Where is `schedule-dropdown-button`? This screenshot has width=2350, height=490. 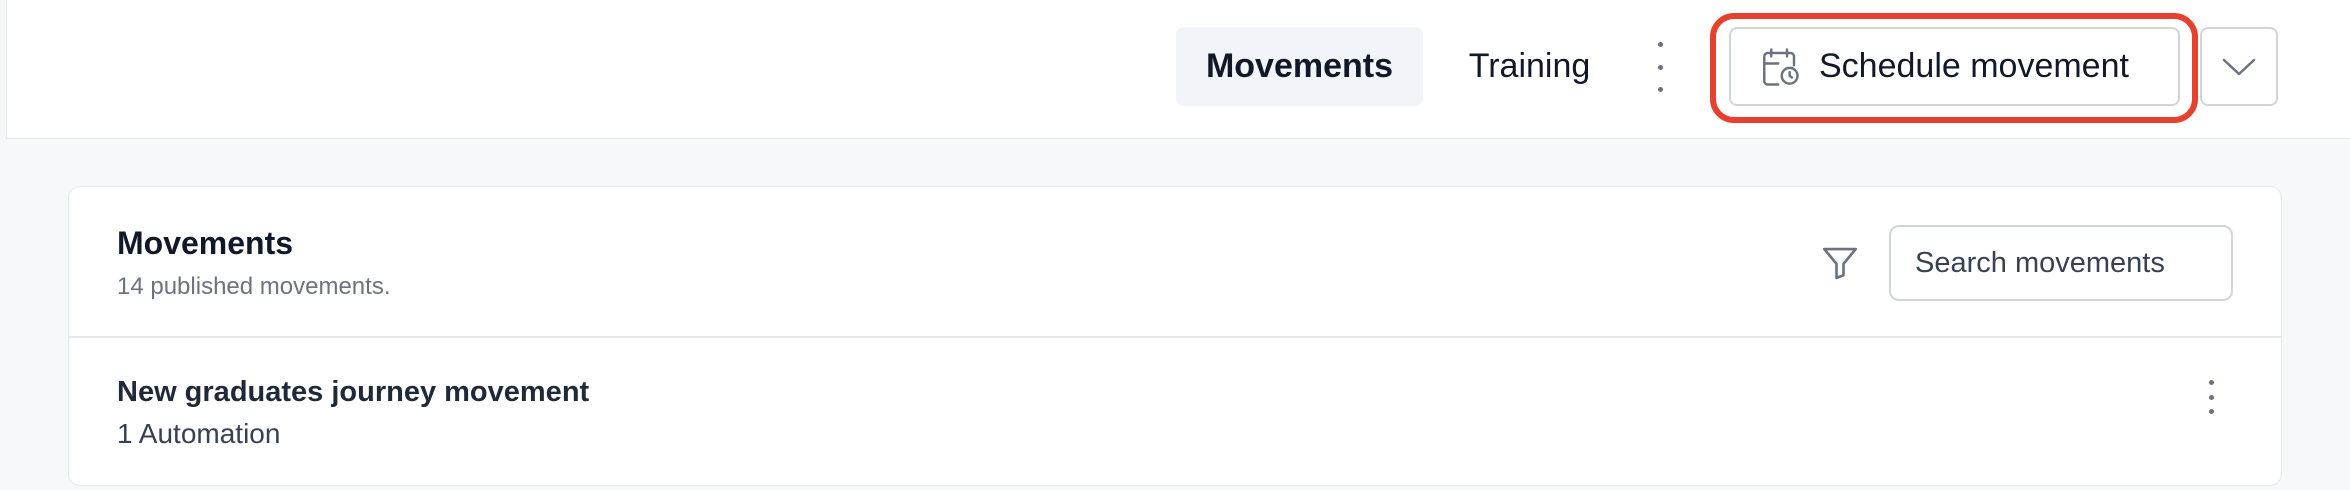 schedule-dropdown-button is located at coordinates (2239, 66).